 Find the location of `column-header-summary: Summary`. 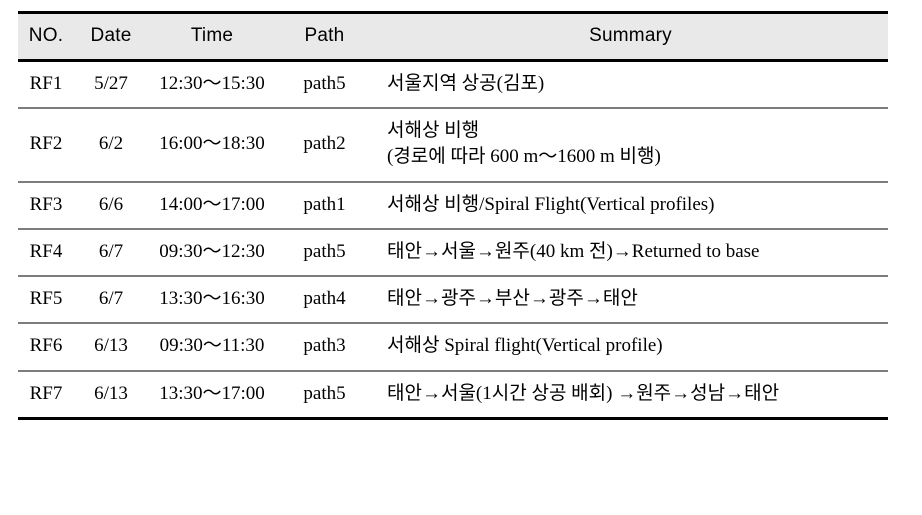

column-header-summary: Summary is located at coordinates (630, 36).